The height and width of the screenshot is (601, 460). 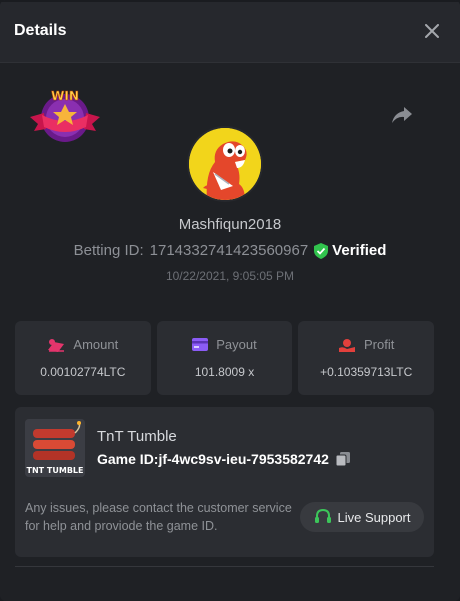 I want to click on payout-label: Payout, so click(x=236, y=344).